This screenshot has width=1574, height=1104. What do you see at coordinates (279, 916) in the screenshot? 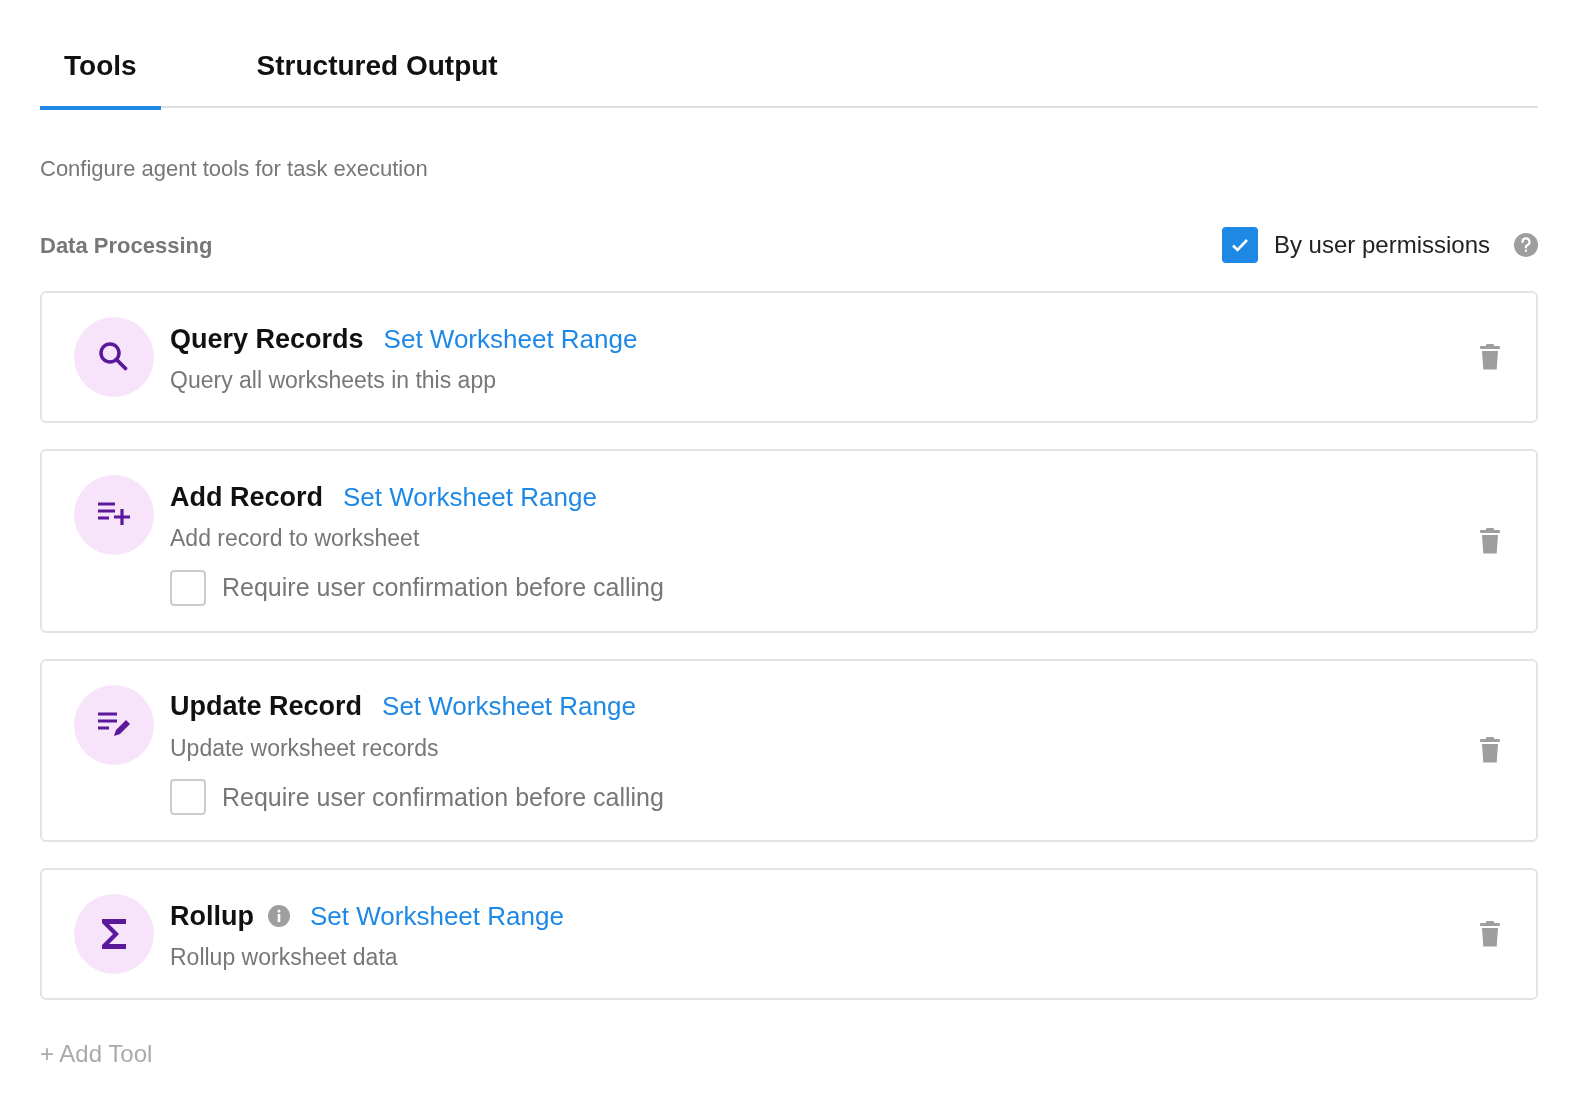
I see `info-icon` at bounding box center [279, 916].